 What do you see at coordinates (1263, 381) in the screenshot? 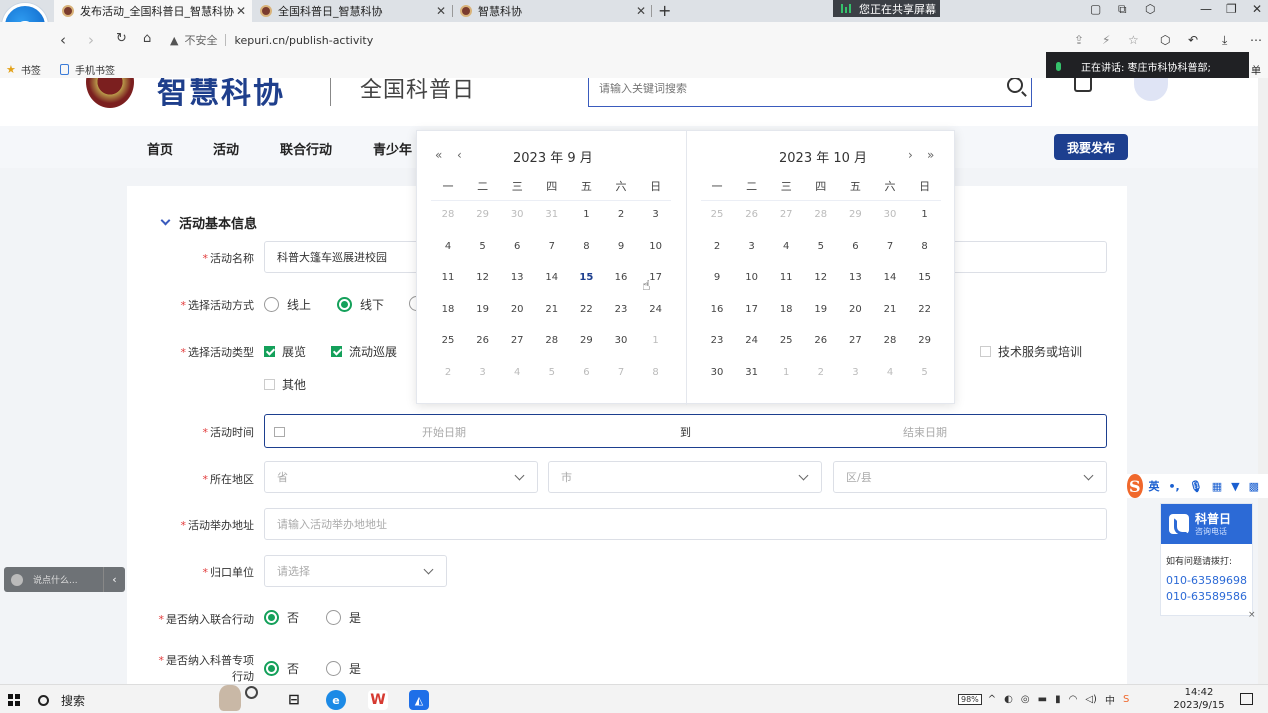
I see `page-scrollbar` at bounding box center [1263, 381].